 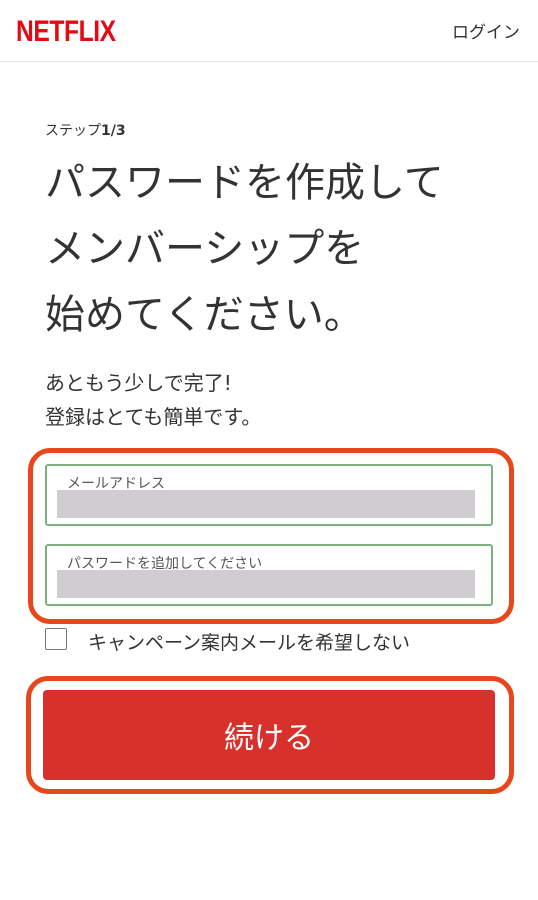 I want to click on step-indicator: ステップ1/3, so click(x=85, y=130).